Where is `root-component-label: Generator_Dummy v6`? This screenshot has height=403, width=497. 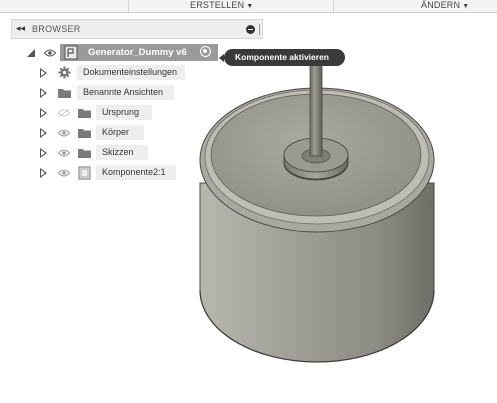
root-component-label: Generator_Dummy v6 is located at coordinates (137, 52).